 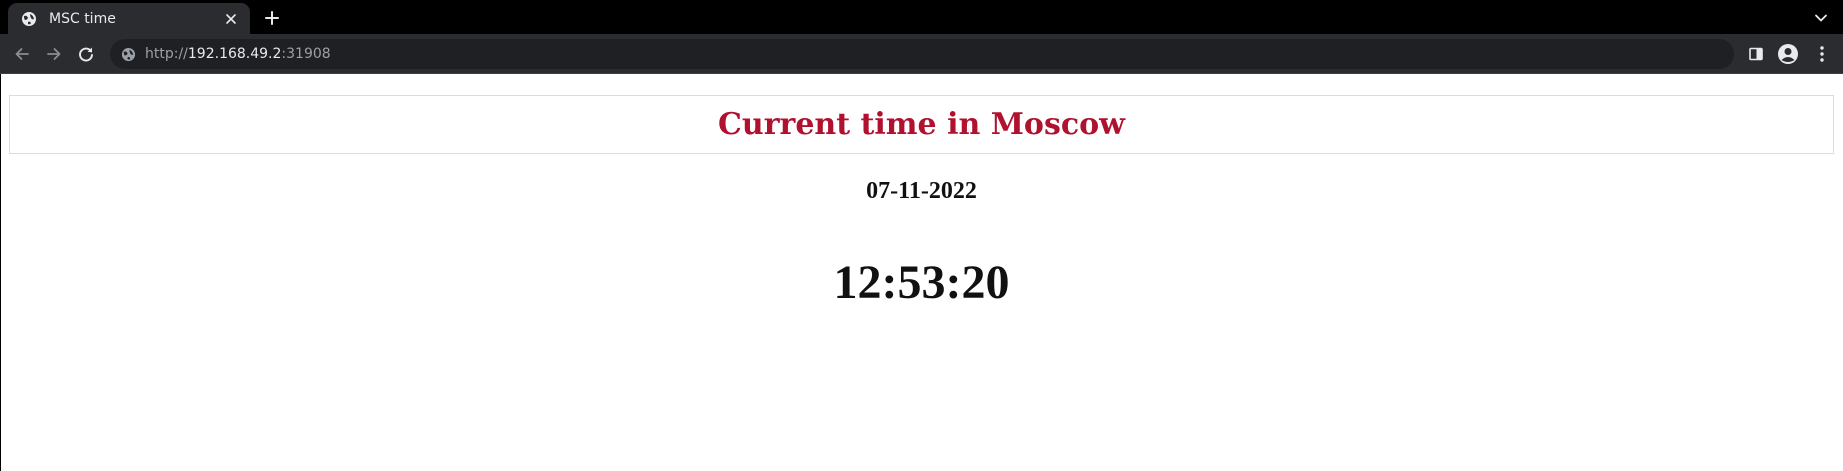 I want to click on profile-button, so click(x=1788, y=54).